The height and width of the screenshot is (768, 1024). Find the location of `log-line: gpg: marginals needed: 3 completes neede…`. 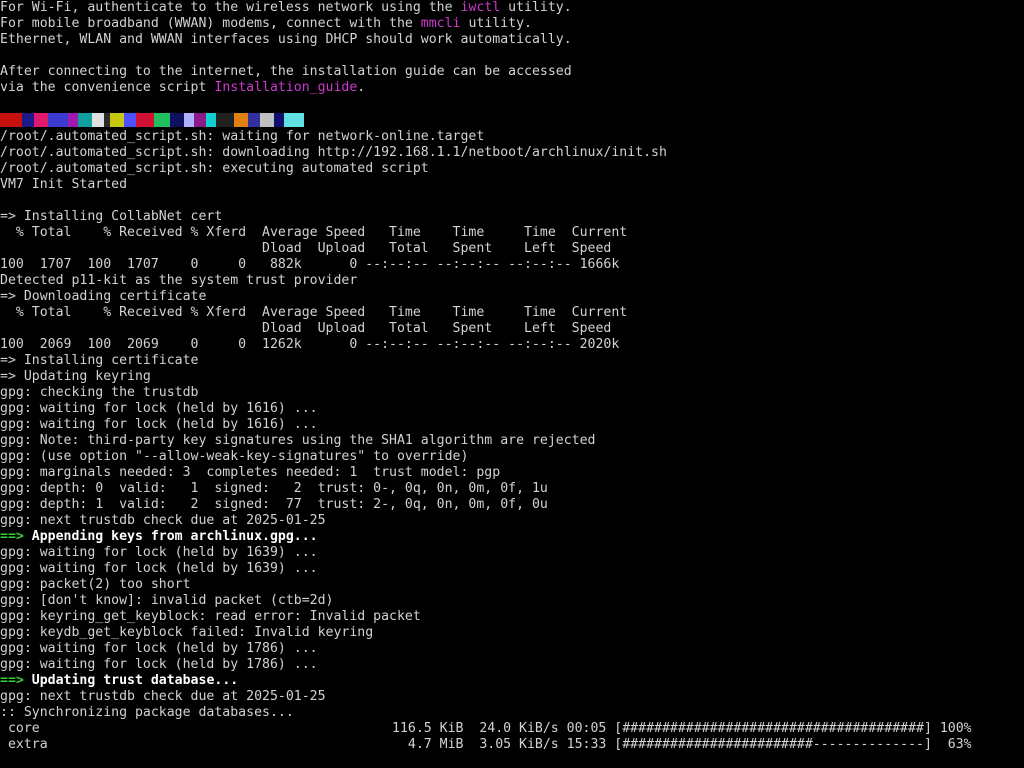

log-line: gpg: marginals needed: 3 completes neede… is located at coordinates (250, 472).